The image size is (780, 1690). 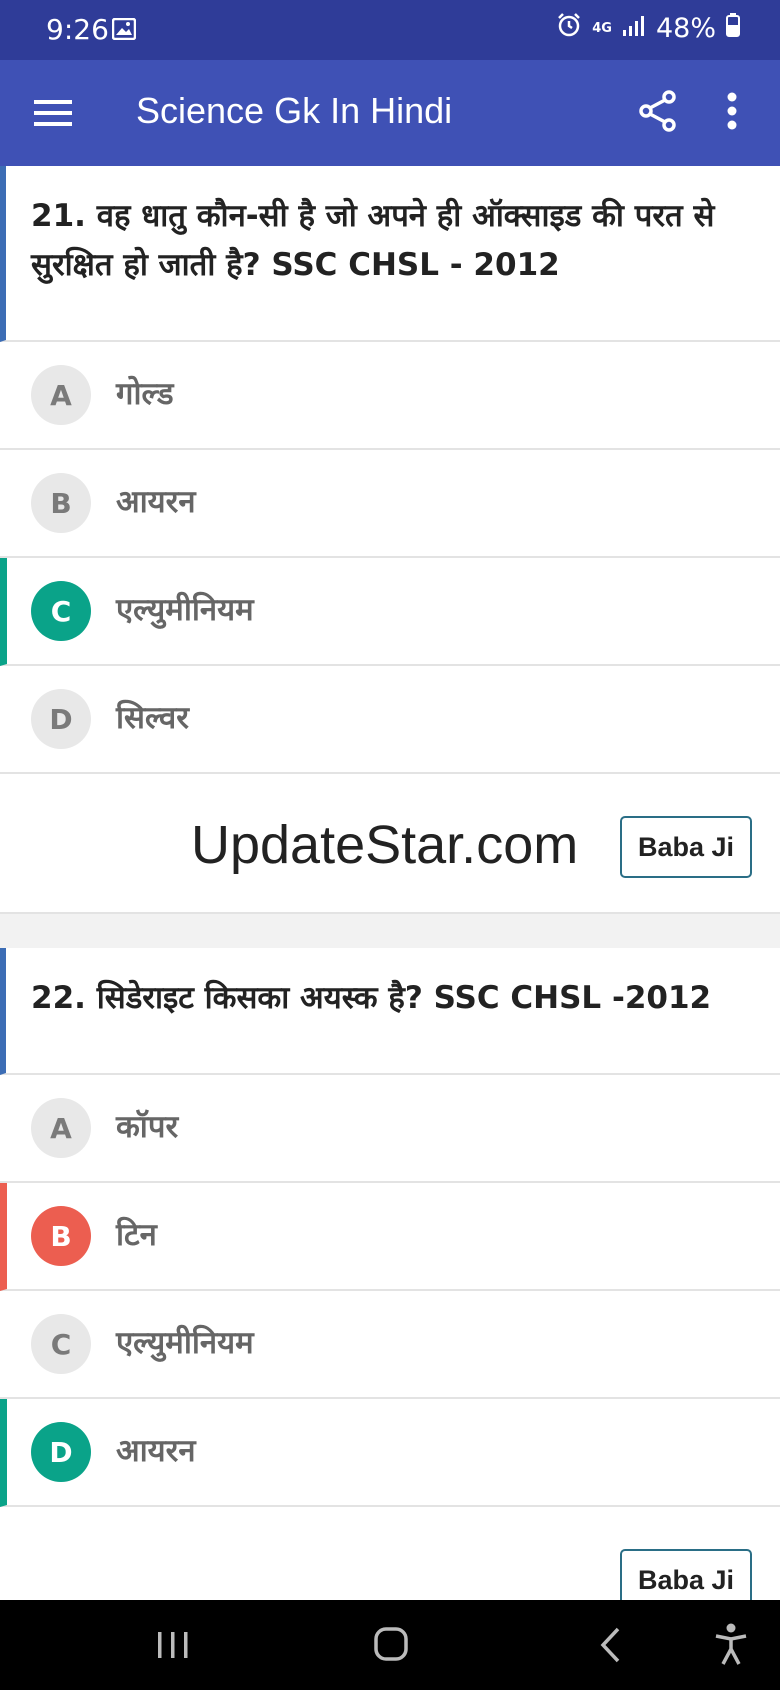 I want to click on option-label: सिल्वर, so click(x=152, y=718).